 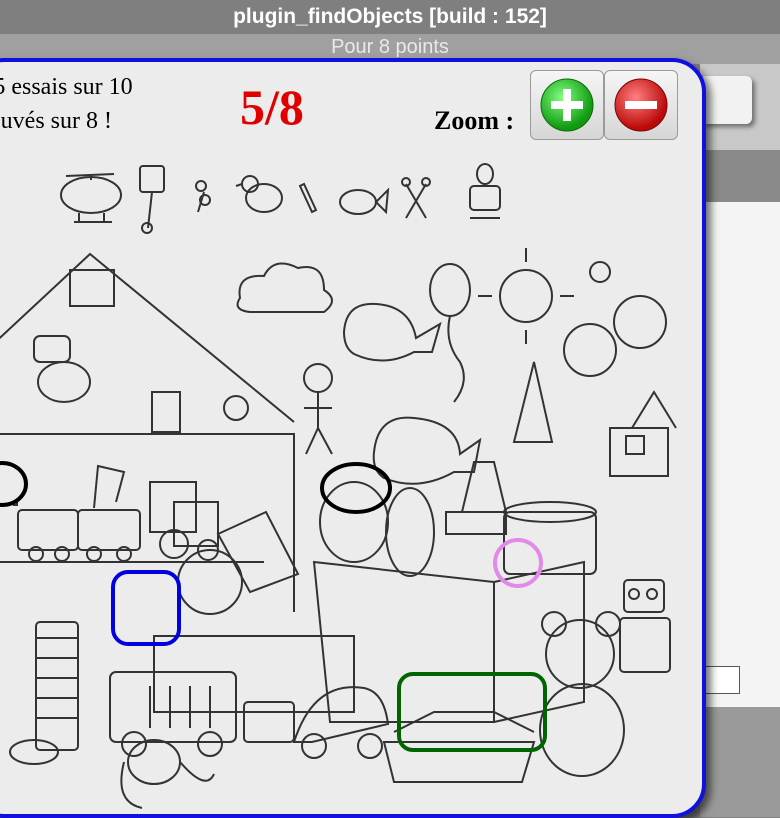 I want to click on target-chick, so click(x=259, y=194).